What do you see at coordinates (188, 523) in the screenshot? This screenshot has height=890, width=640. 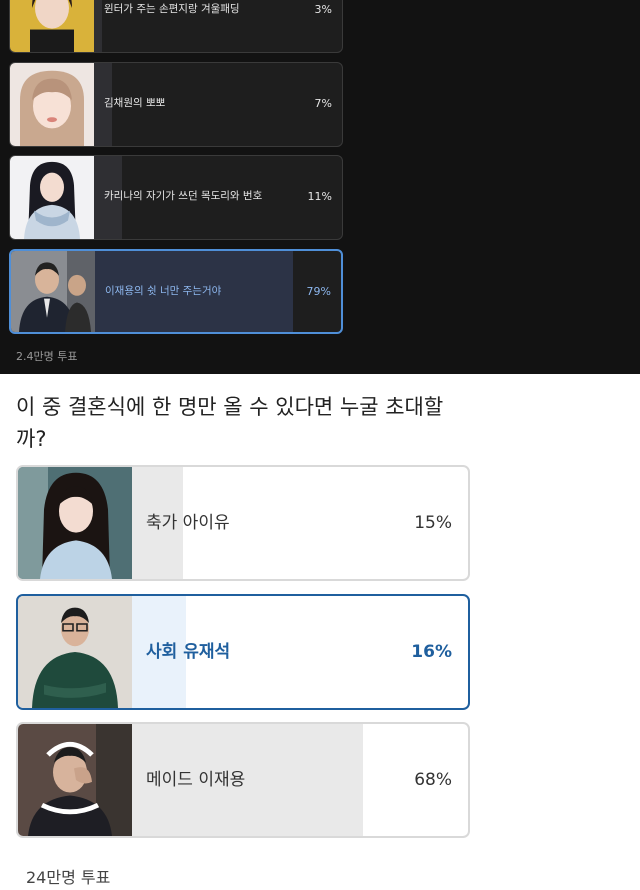 I see `option-label: 축가 아이유` at bounding box center [188, 523].